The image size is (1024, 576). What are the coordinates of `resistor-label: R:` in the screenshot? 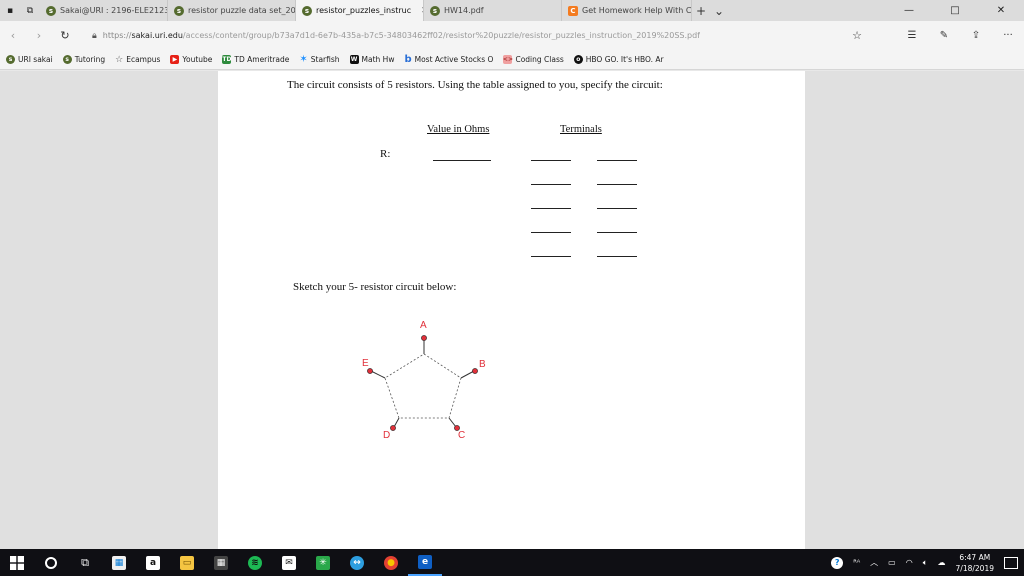 It's located at (385, 154).